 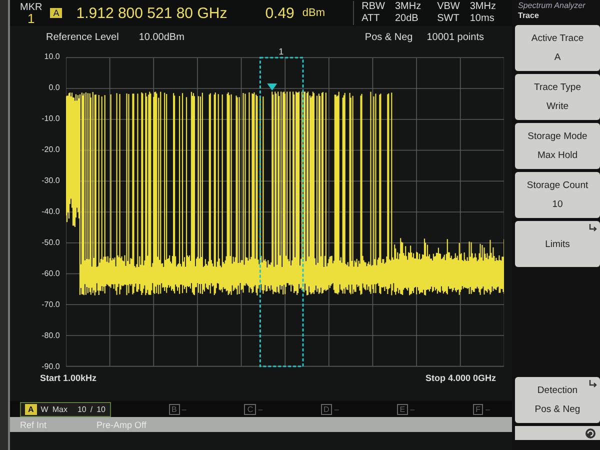 What do you see at coordinates (552, 6) in the screenshot?
I see `app-title: Spectrum Analyzer` at bounding box center [552, 6].